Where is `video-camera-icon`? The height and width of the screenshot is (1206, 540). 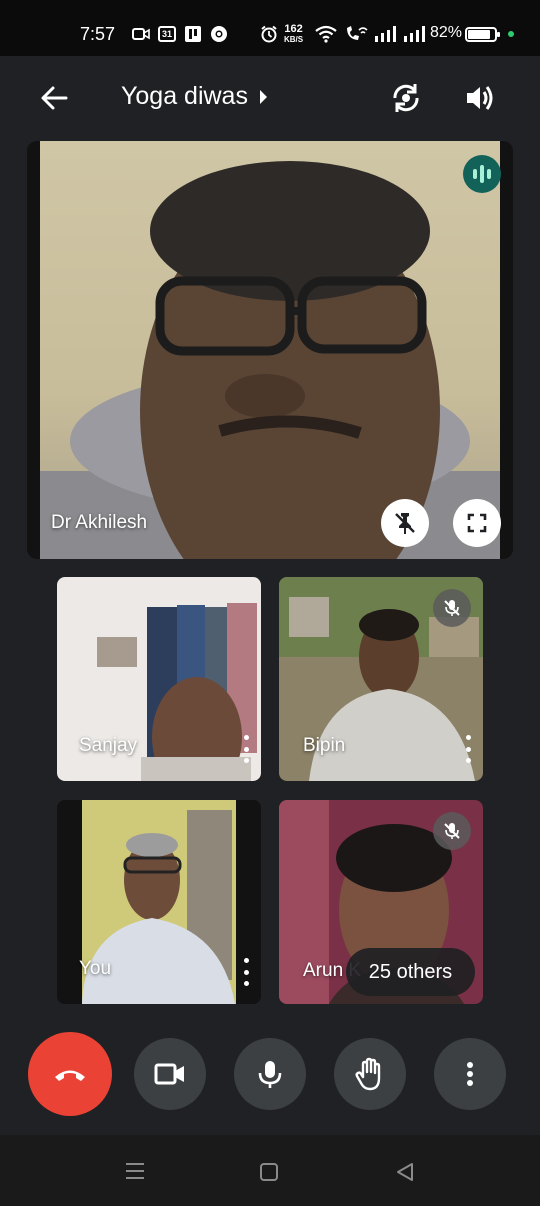 video-camera-icon is located at coordinates (169, 1074).